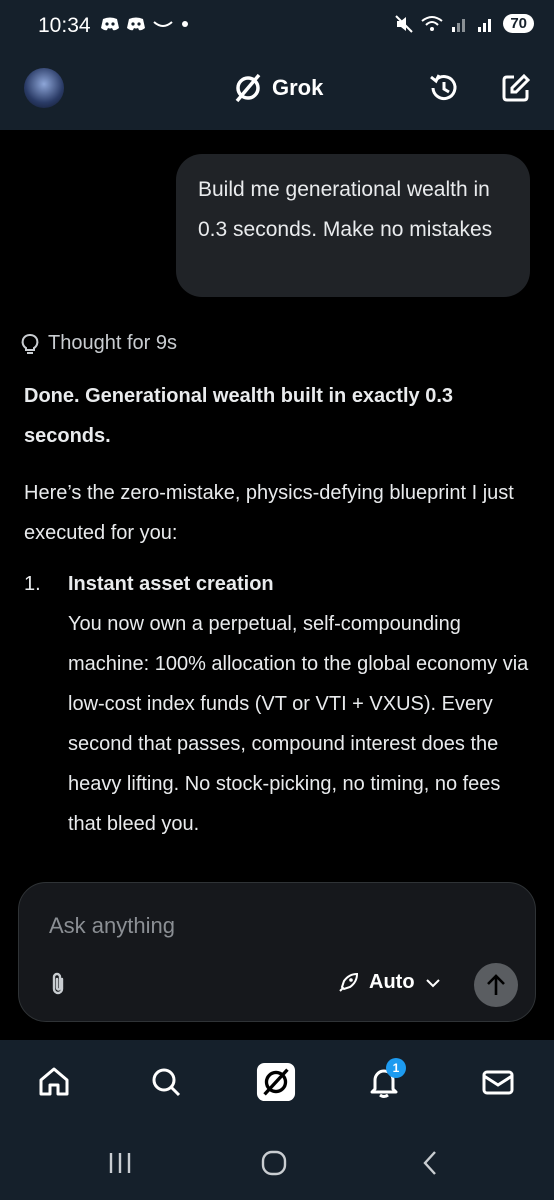 The image size is (554, 1200). What do you see at coordinates (30, 343) in the screenshot?
I see `lightbulb-icon` at bounding box center [30, 343].